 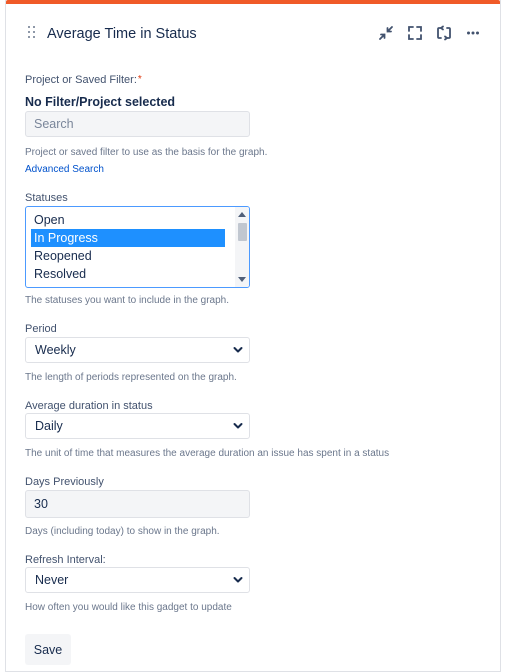 I want to click on status-option-in-progress: In Progress, so click(x=128, y=238).